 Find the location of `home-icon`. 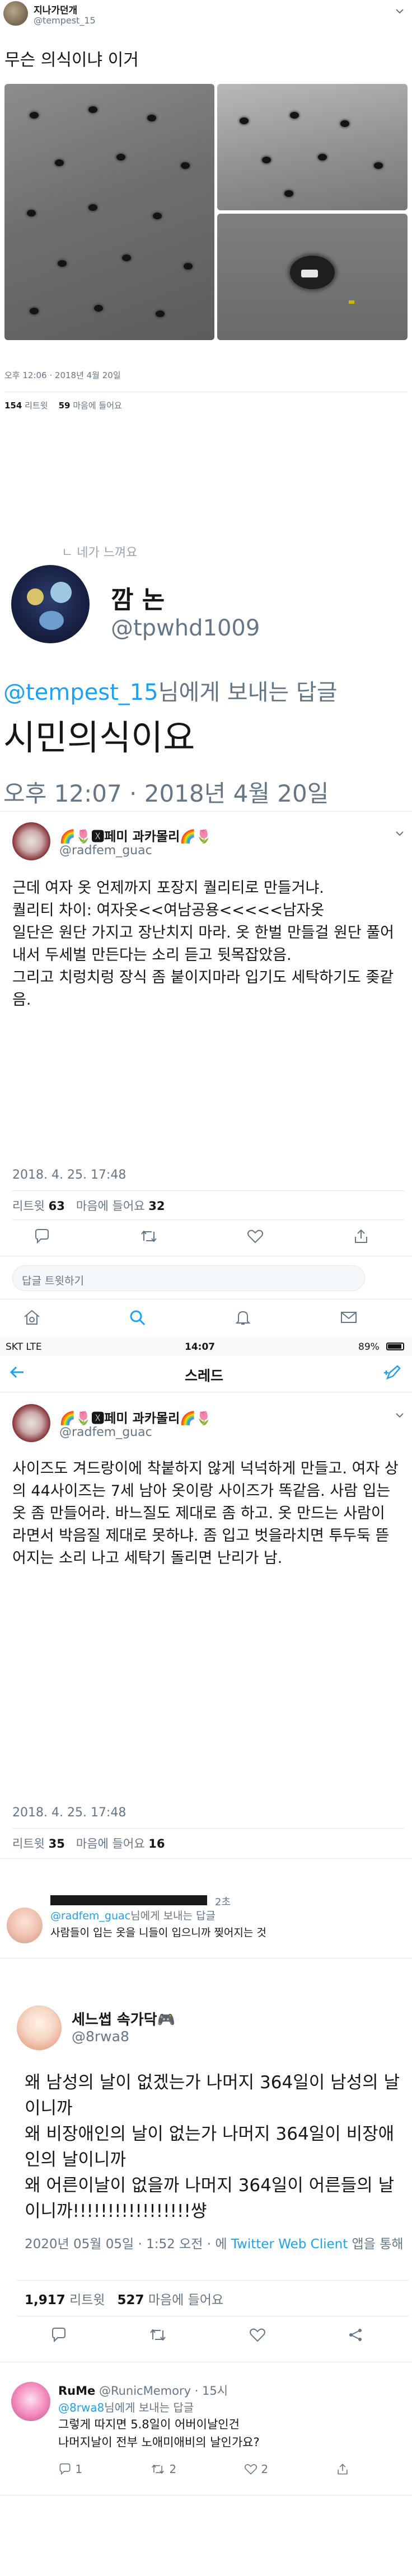

home-icon is located at coordinates (32, 1317).